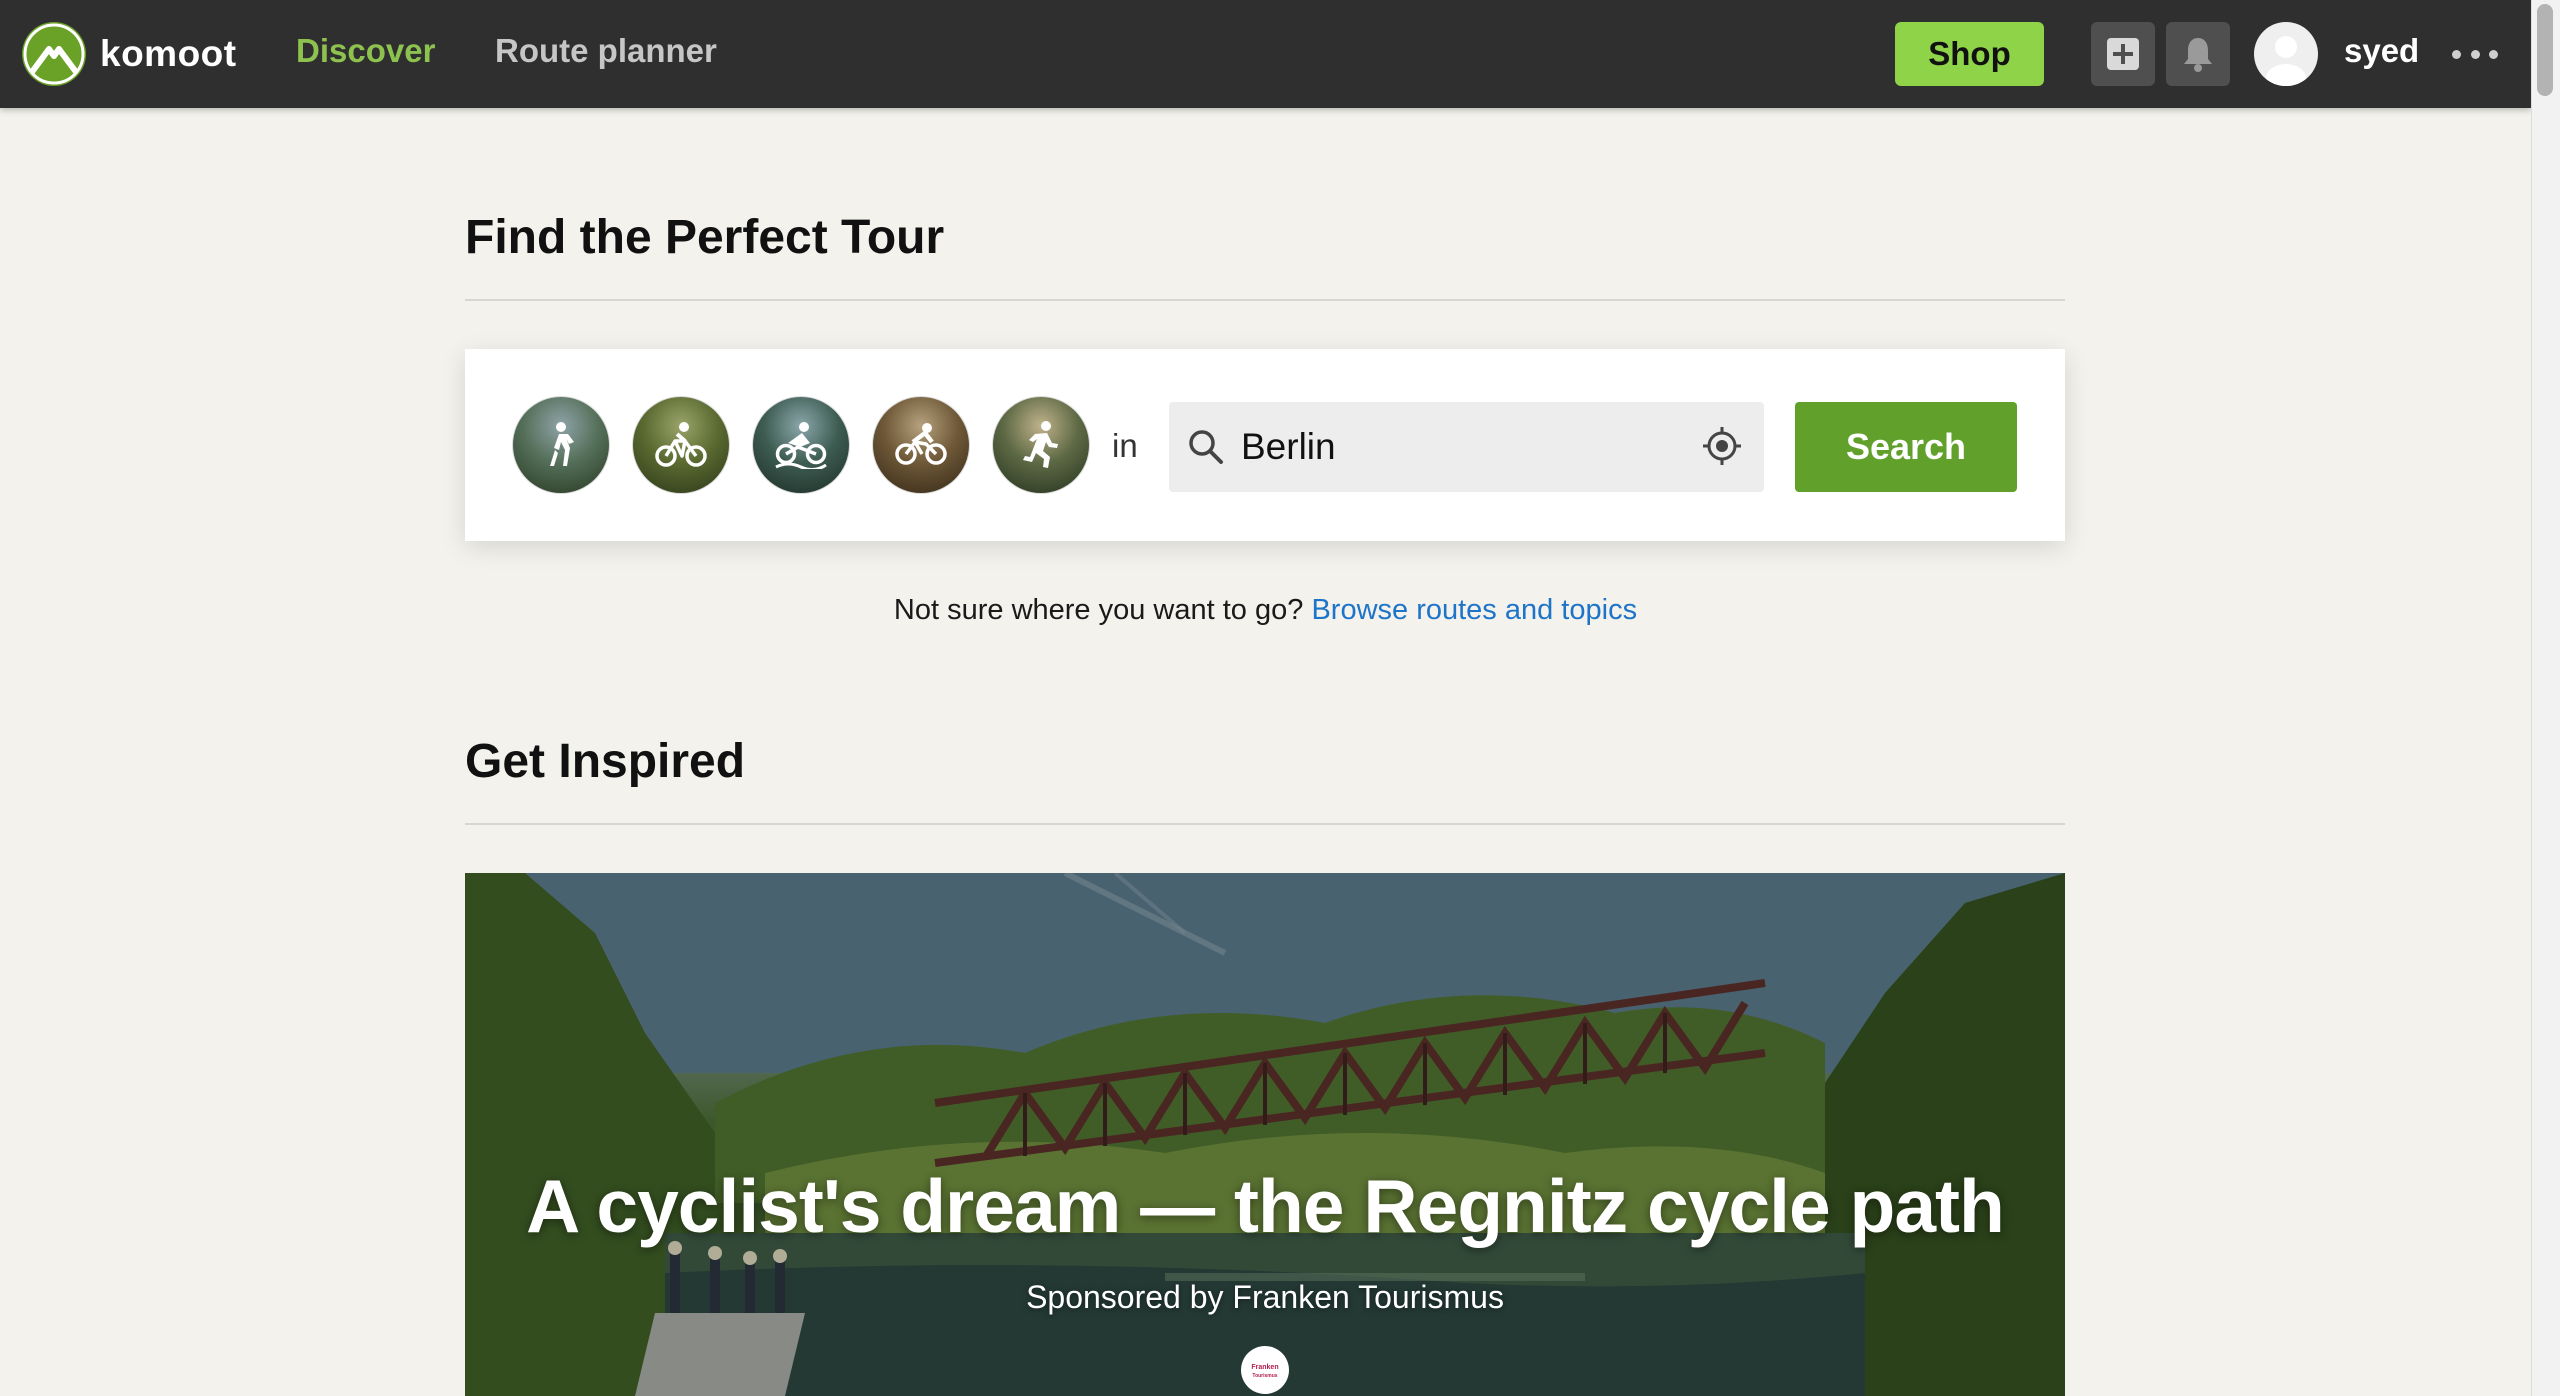 Image resolution: width=2560 pixels, height=1396 pixels. I want to click on location-search-field, so click(1466, 447).